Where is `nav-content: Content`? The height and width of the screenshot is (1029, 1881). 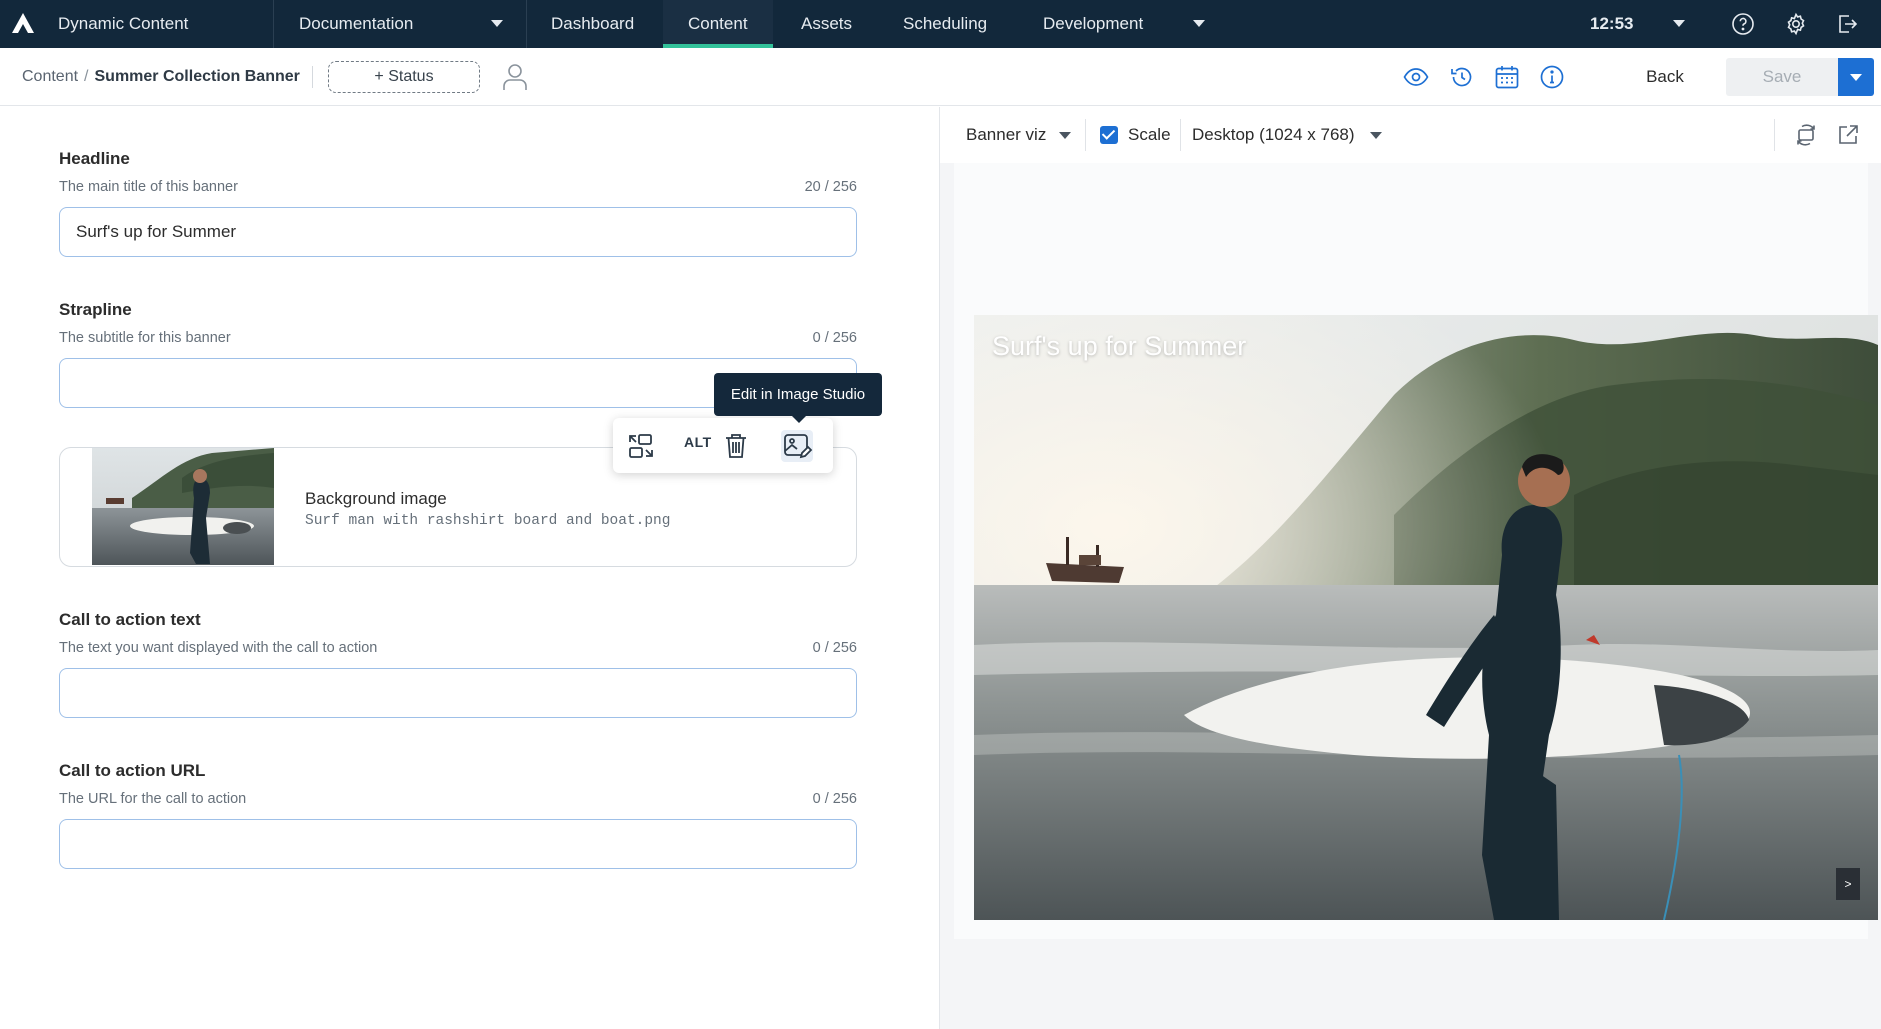 nav-content: Content is located at coordinates (718, 24).